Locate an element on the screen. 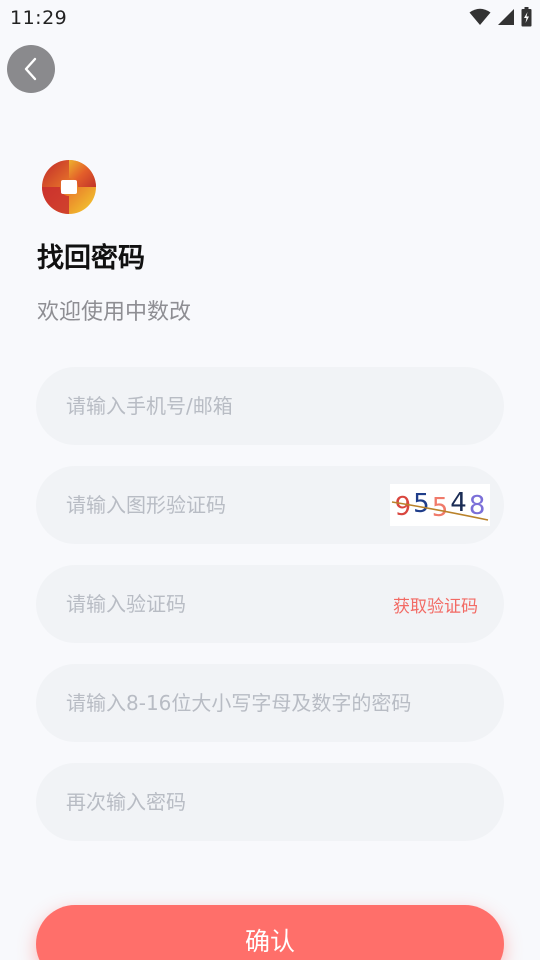 The height and width of the screenshot is (960, 540). phone-email-input is located at coordinates (270, 406).